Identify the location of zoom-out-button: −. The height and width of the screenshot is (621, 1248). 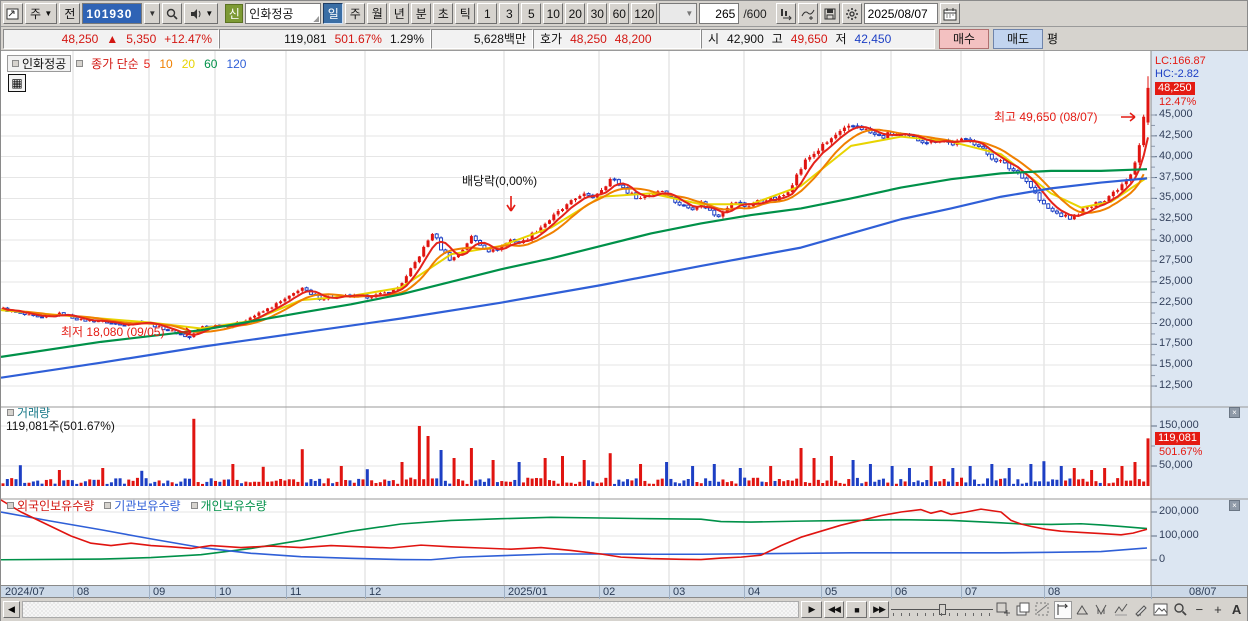
(1199, 609).